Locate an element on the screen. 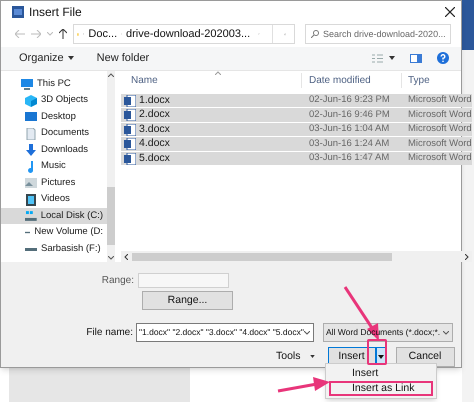 The image size is (474, 402). document-icon is located at coordinates (31, 134).